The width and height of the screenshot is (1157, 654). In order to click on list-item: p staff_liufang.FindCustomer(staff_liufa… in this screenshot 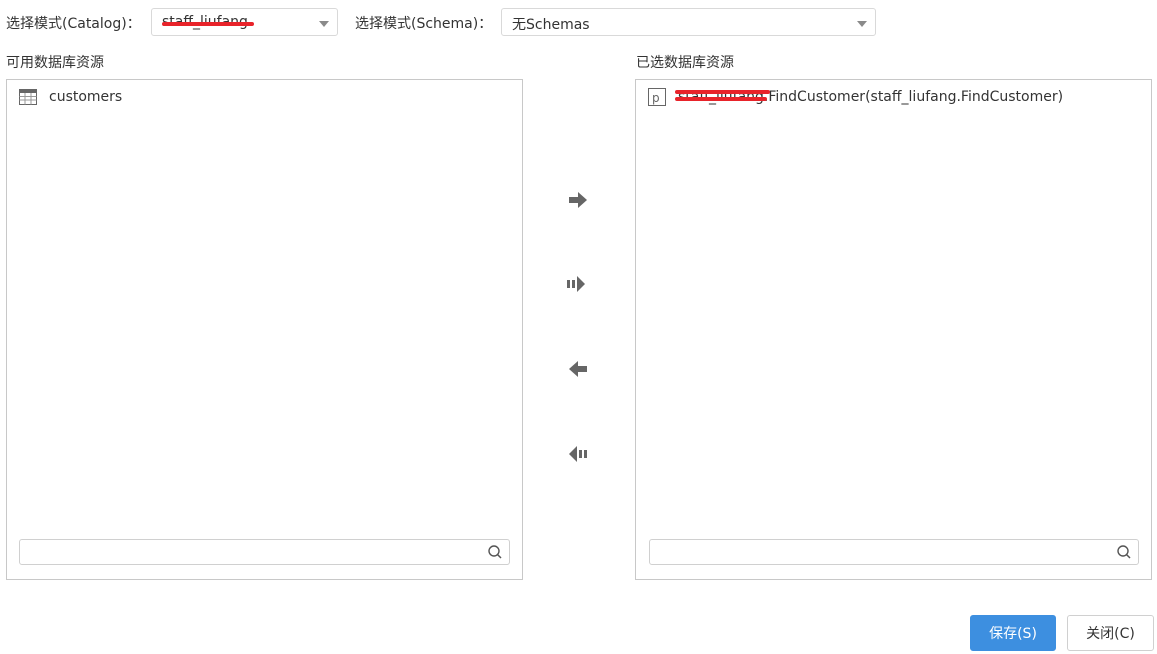, I will do `click(855, 97)`.